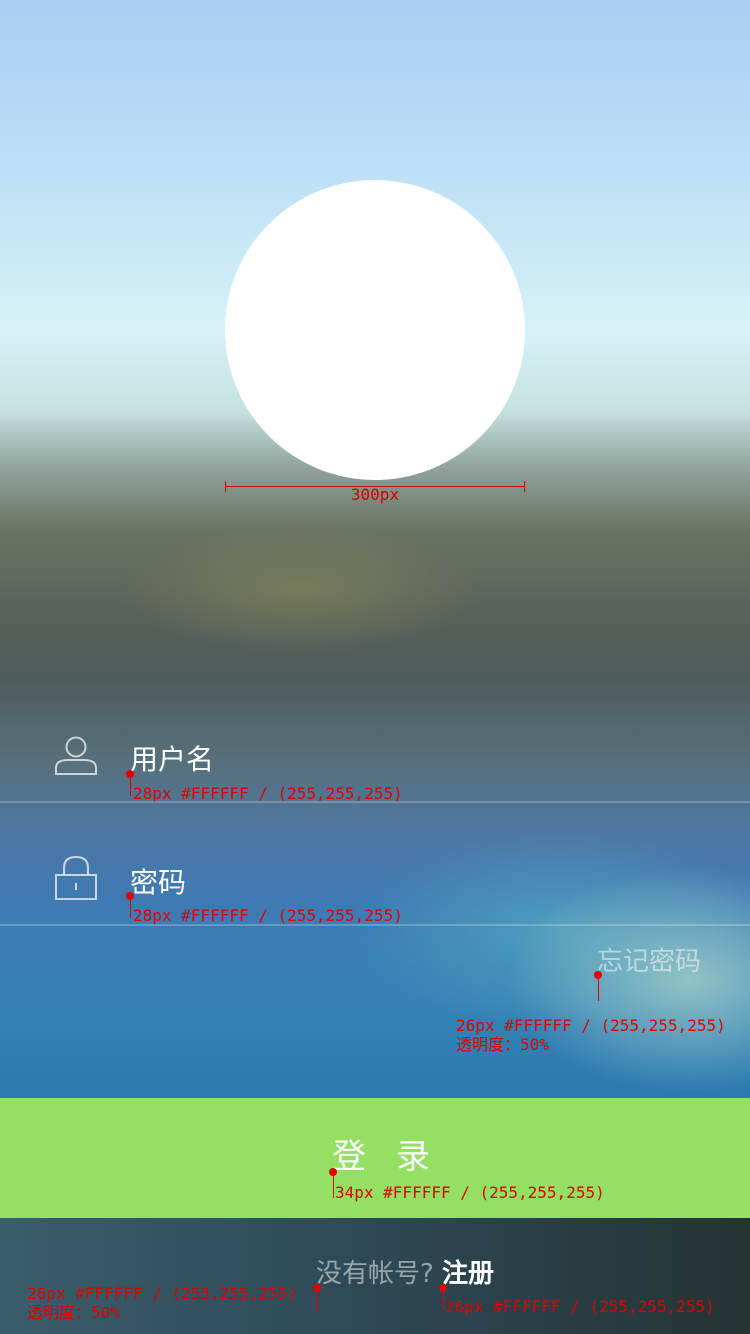 The image size is (750, 1334). I want to click on login-annotation: 34px #FFFFFF / (255,255,255), so click(470, 1192).